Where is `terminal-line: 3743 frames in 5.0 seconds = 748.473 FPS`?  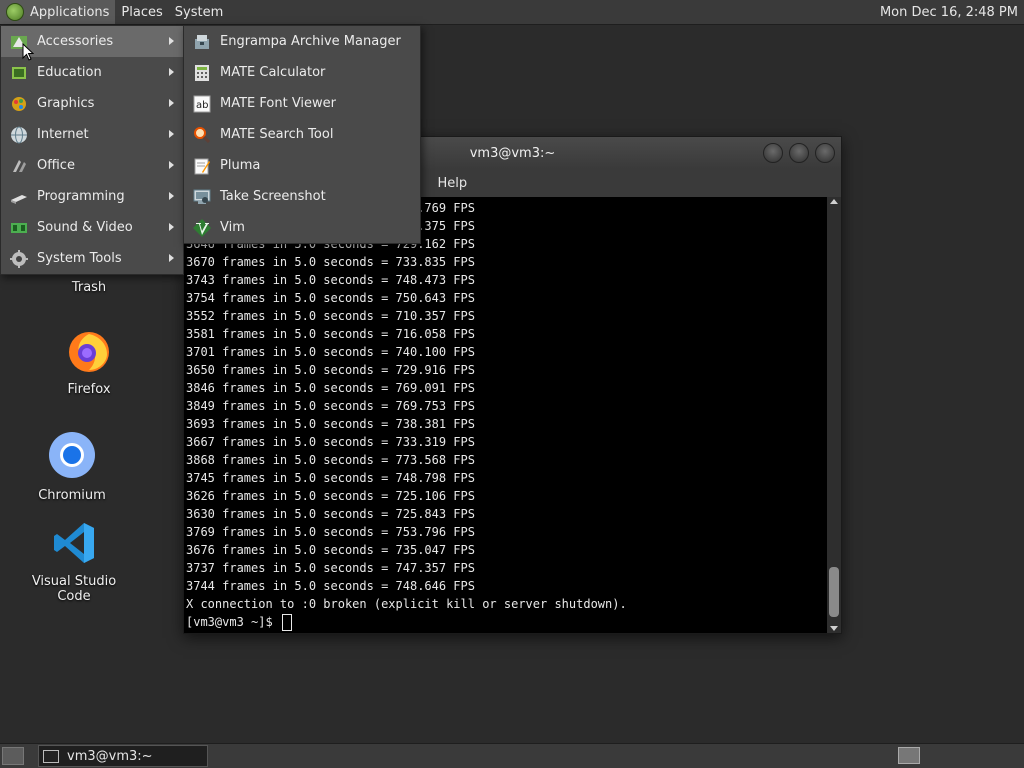 terminal-line: 3743 frames in 5.0 seconds = 748.473 FPS is located at coordinates (330, 280).